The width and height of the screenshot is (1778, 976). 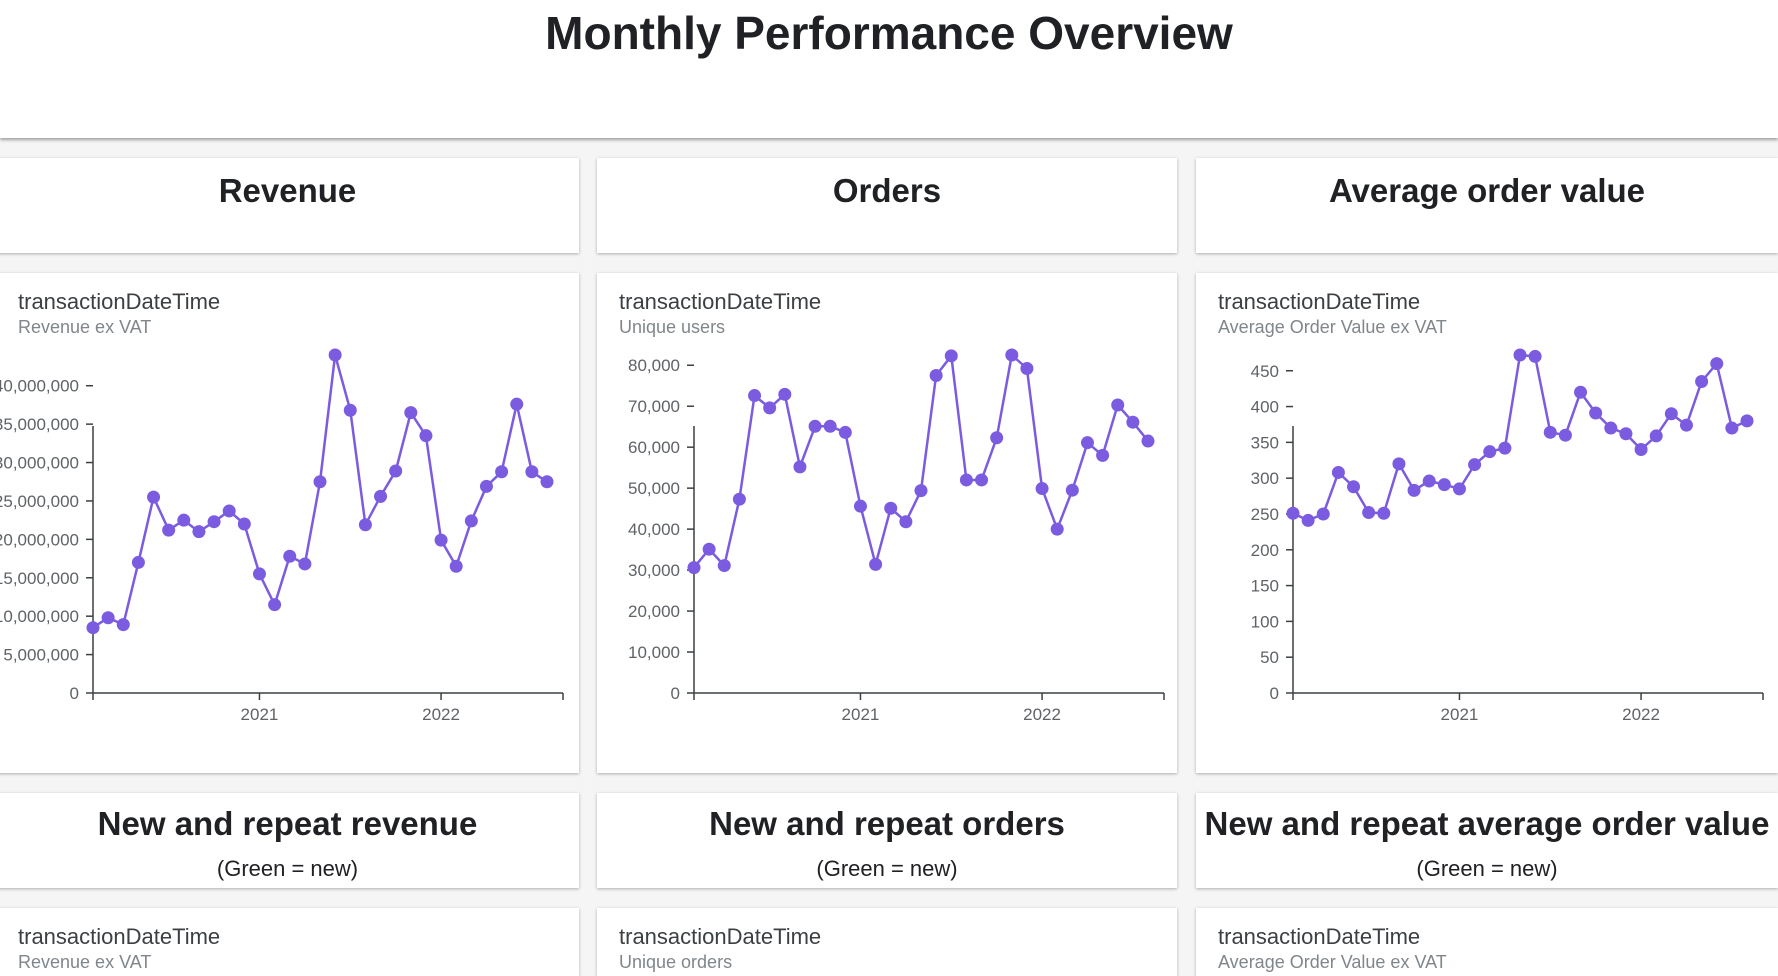 What do you see at coordinates (39, 501) in the screenshot?
I see `y-tick-label: 25,000,000` at bounding box center [39, 501].